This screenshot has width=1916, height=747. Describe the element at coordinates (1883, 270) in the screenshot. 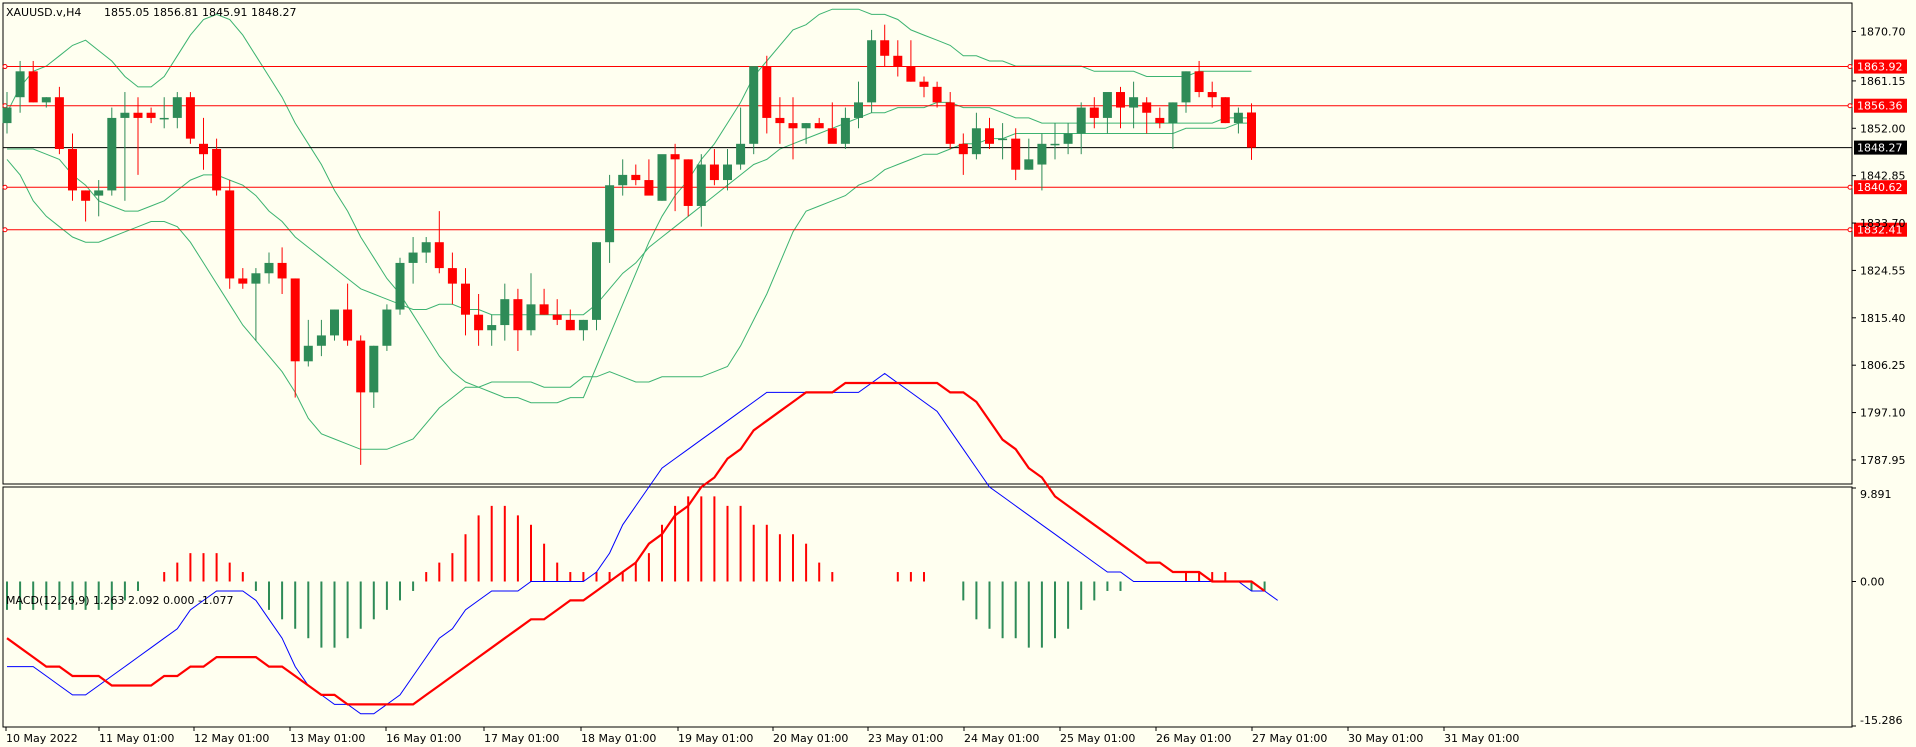

I see `price-tick-label: 1824.55` at that location.